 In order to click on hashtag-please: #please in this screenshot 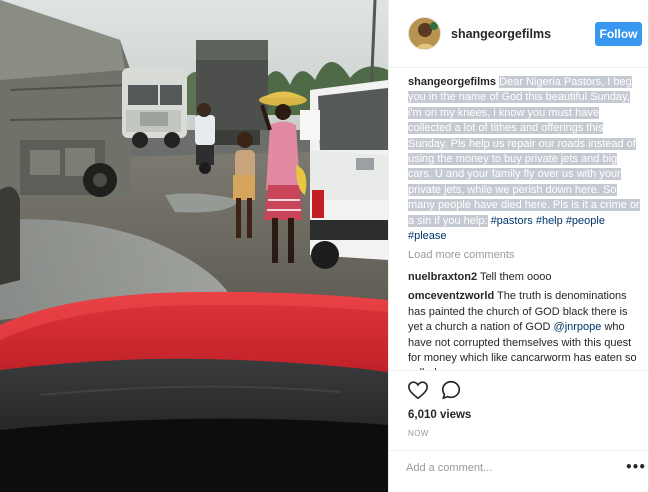, I will do `click(427, 236)`.